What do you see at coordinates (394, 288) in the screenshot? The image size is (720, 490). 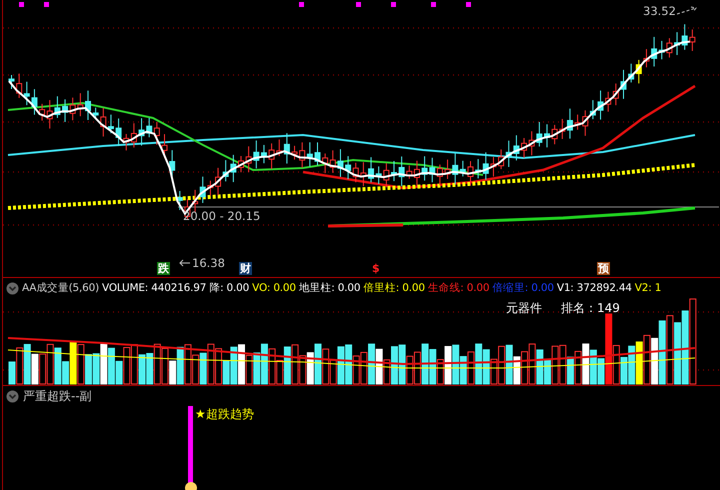 I see `legend-value: 倍里柱: 0.00` at bounding box center [394, 288].